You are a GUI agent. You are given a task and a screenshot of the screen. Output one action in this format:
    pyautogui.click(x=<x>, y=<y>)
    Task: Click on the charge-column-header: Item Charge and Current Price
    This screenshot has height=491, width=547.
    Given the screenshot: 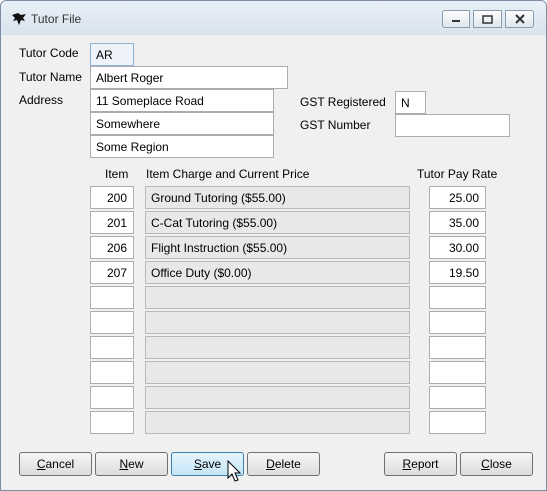 What is the action you would take?
    pyautogui.click(x=228, y=174)
    